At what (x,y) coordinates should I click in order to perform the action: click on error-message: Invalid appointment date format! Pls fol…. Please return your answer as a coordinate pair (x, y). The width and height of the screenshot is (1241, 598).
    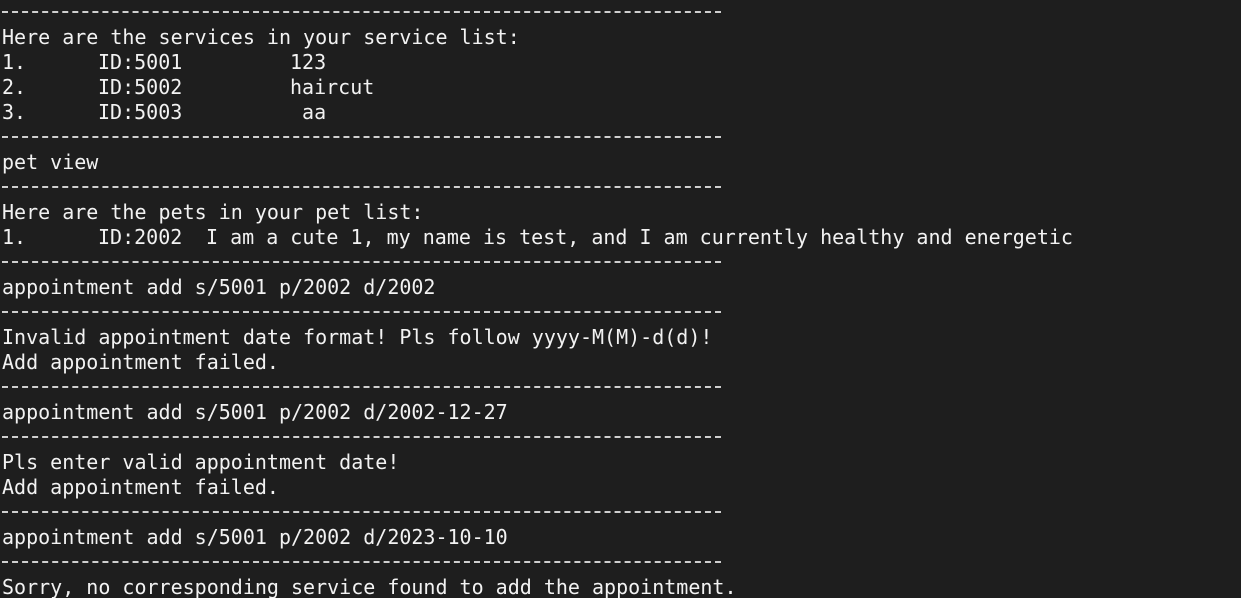
    Looking at the image, I should click on (357, 337).